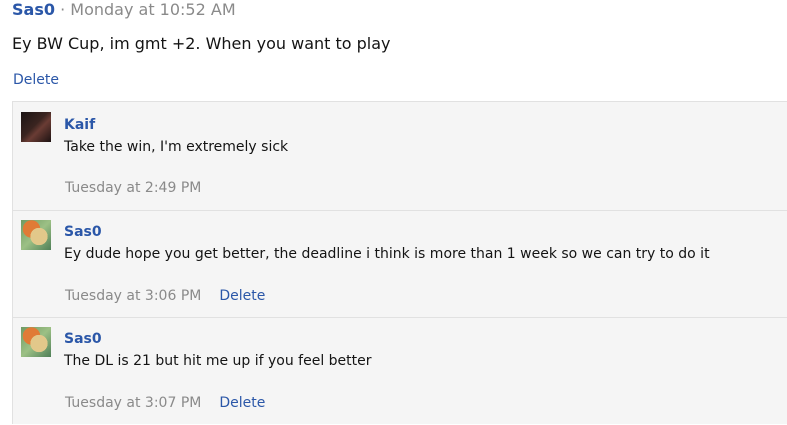  I want to click on reply-author-link: Kaif, so click(79, 125).